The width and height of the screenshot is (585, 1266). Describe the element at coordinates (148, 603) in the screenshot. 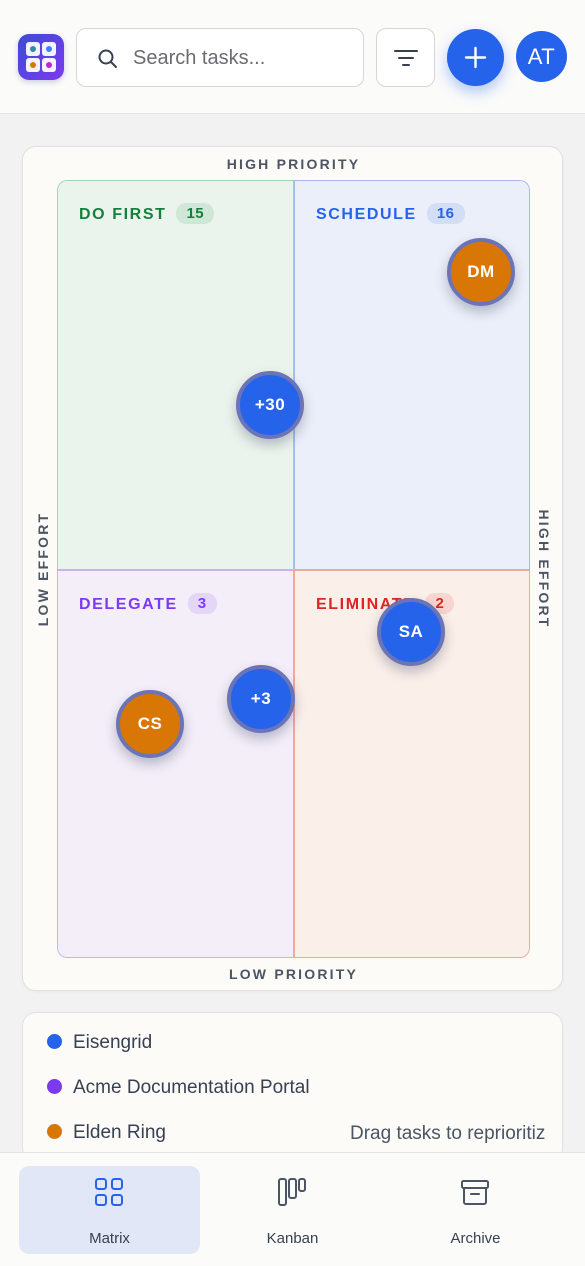

I see `quadrant-title: DELEGATE 3` at that location.